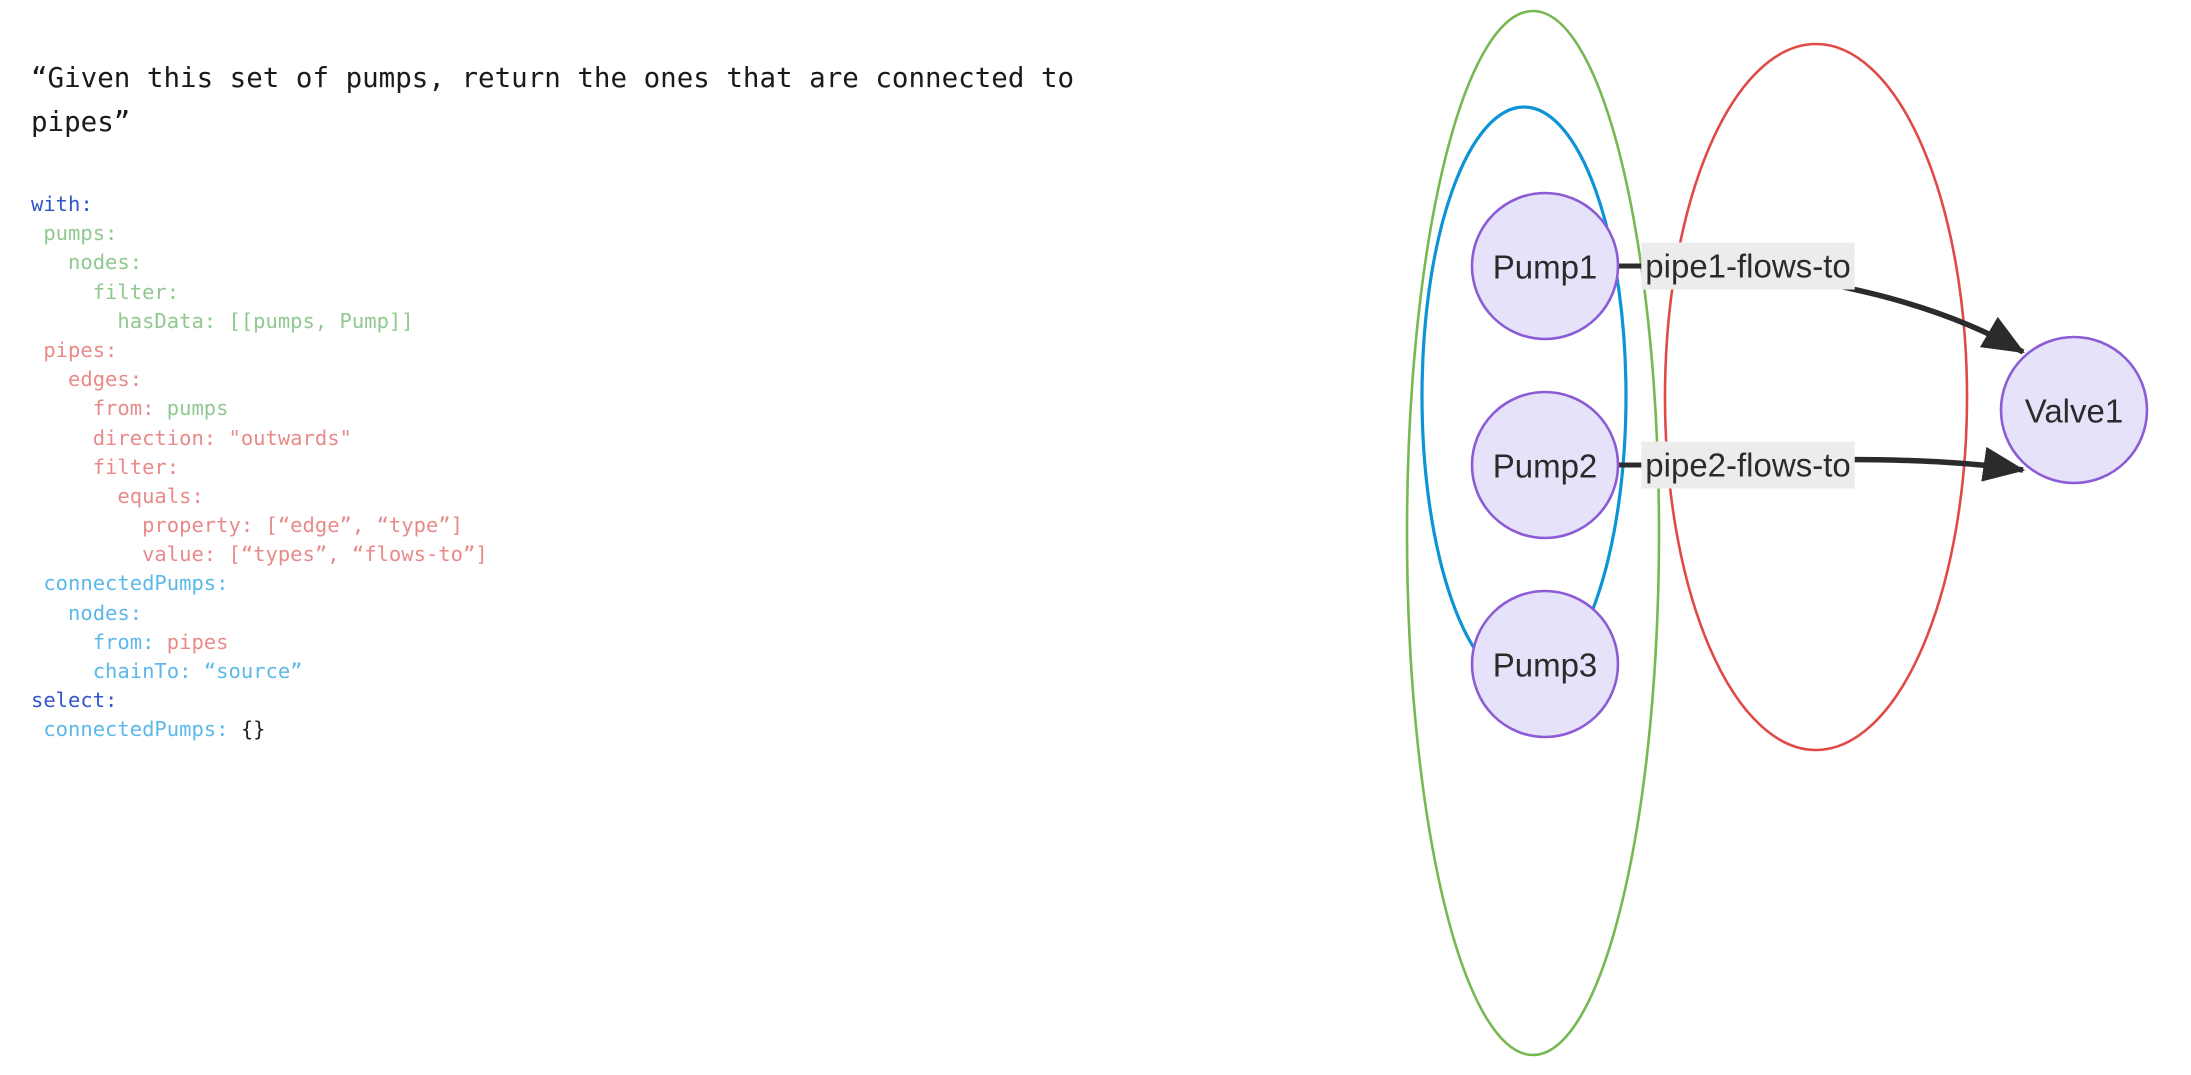 The height and width of the screenshot is (1075, 2191). I want to click on graph-node-pump2: Pump2, so click(1545, 465).